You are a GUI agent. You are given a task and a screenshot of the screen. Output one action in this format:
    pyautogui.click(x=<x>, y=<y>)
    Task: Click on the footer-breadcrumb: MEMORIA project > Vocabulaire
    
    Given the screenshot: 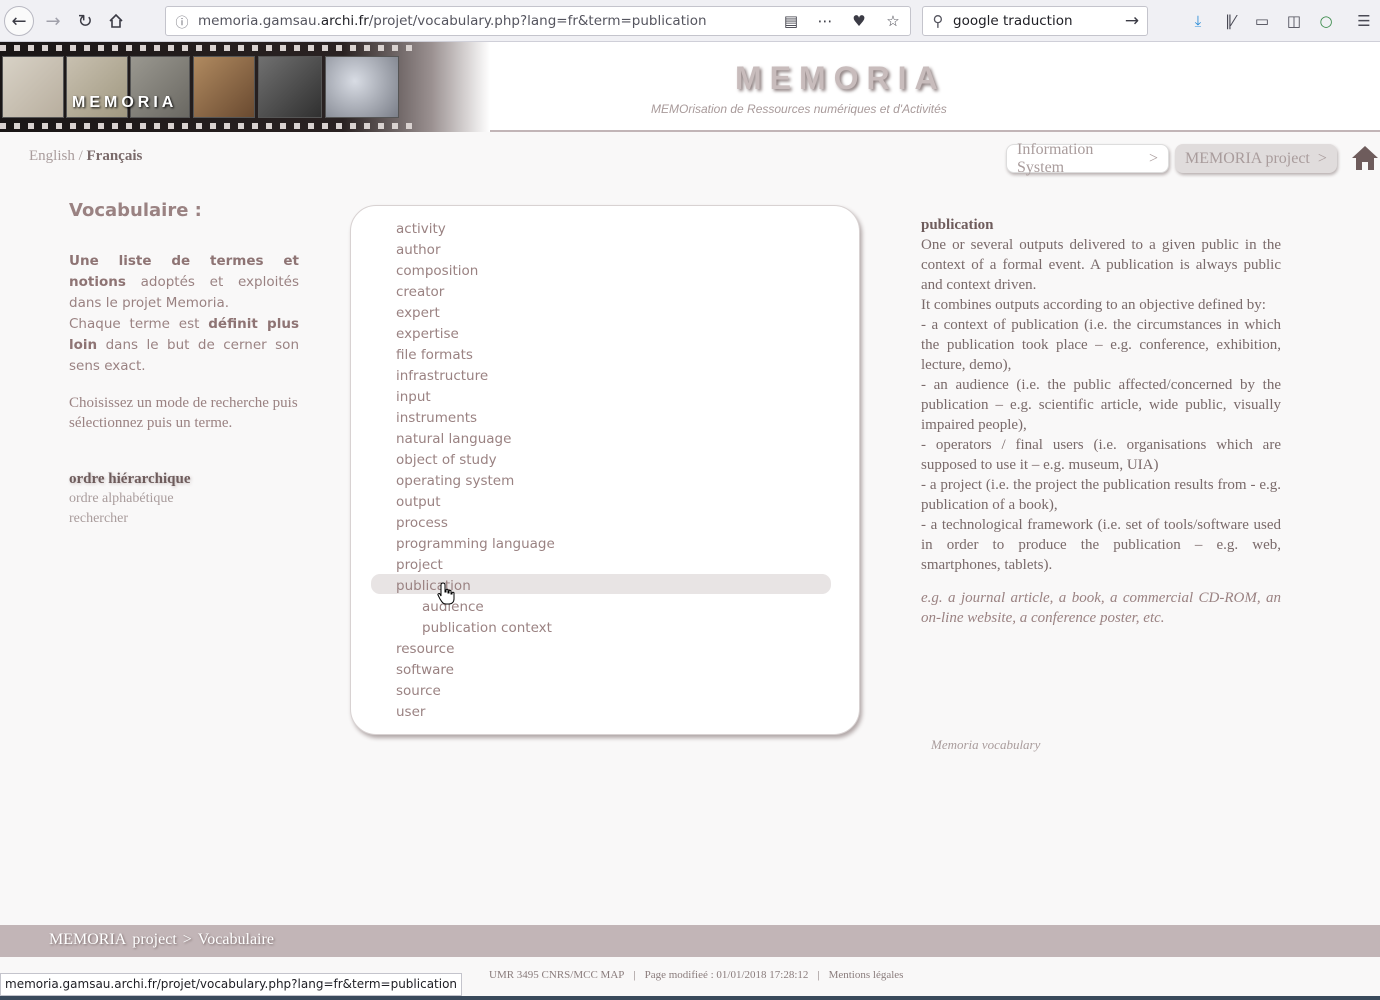 What is the action you would take?
    pyautogui.click(x=164, y=940)
    